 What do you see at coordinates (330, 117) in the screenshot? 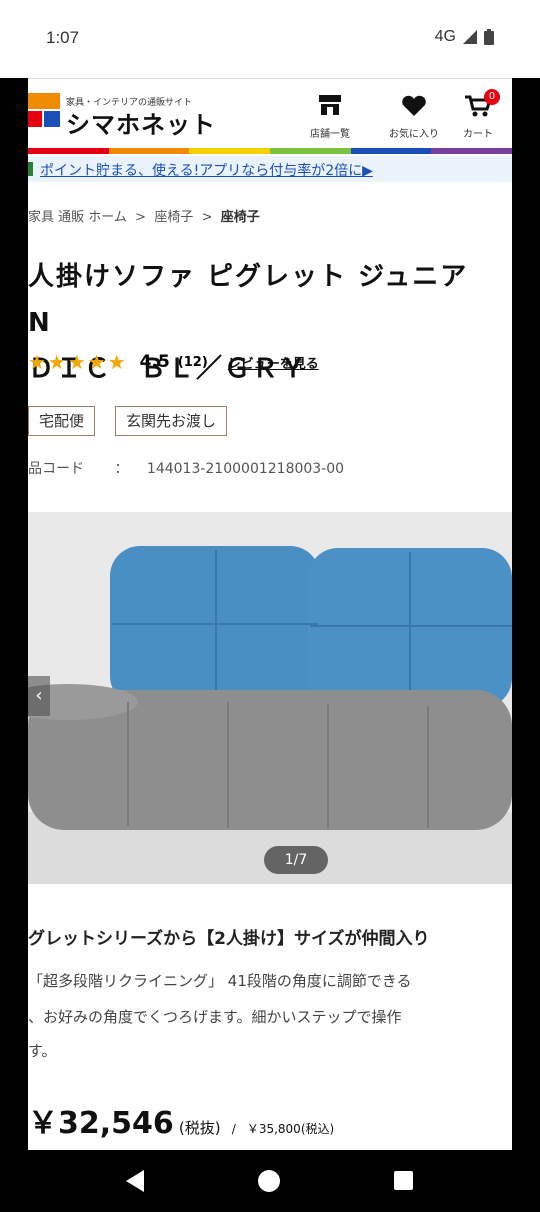
I see `store-list-button: 店舗一覧` at bounding box center [330, 117].